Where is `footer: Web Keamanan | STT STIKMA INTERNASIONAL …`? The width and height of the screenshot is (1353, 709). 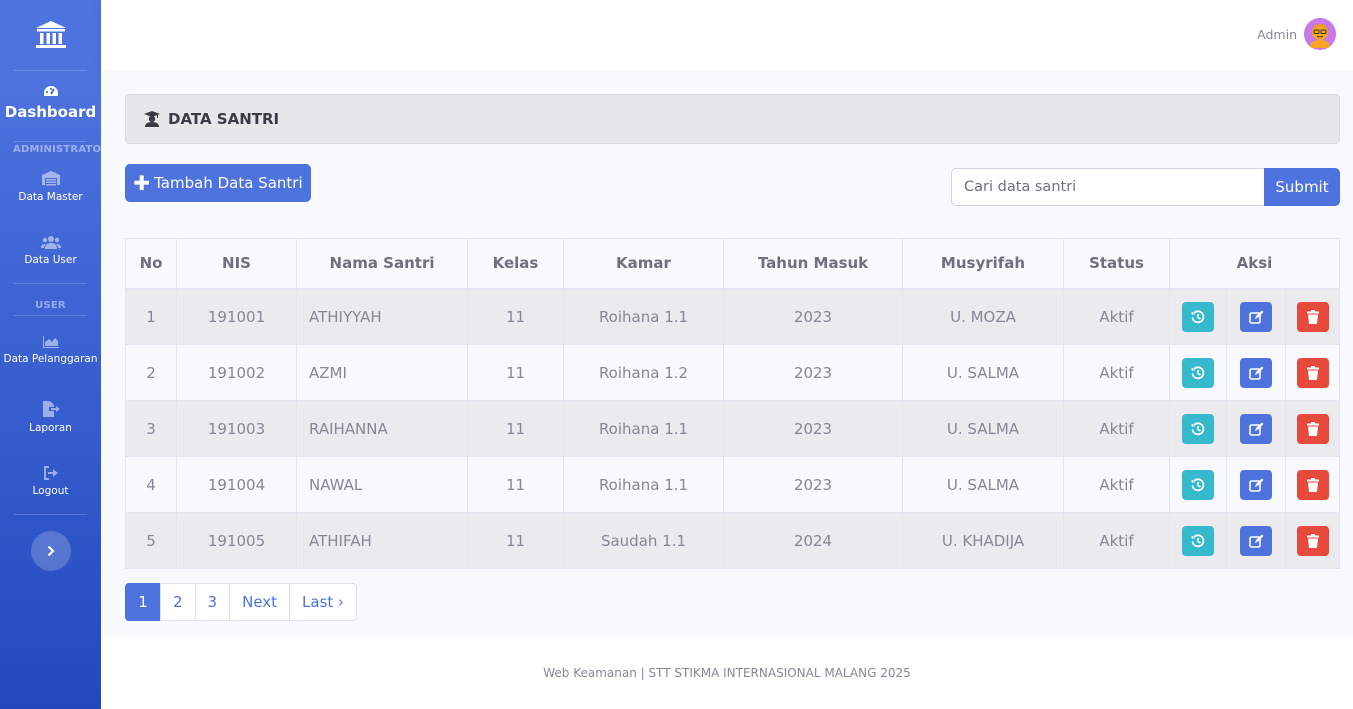
footer: Web Keamanan | STT STIKMA INTERNASIONAL … is located at coordinates (727, 673).